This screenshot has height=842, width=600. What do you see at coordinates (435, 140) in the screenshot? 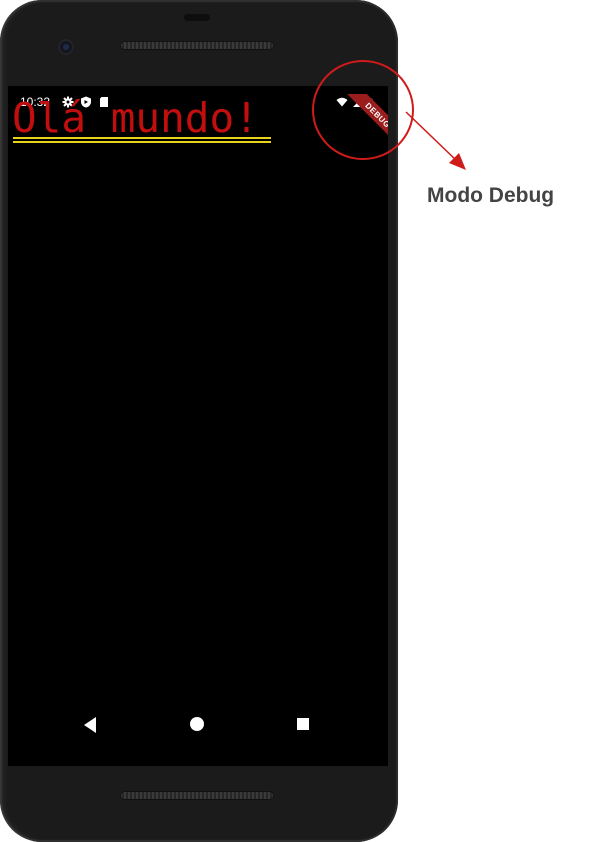
I see `annotation-arrow` at bounding box center [435, 140].